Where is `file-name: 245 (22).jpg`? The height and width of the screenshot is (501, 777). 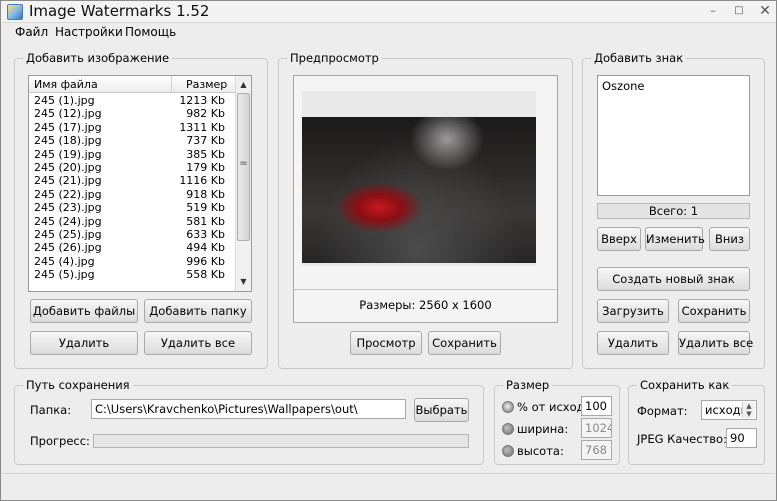 file-name: 245 (22).jpg is located at coordinates (68, 194).